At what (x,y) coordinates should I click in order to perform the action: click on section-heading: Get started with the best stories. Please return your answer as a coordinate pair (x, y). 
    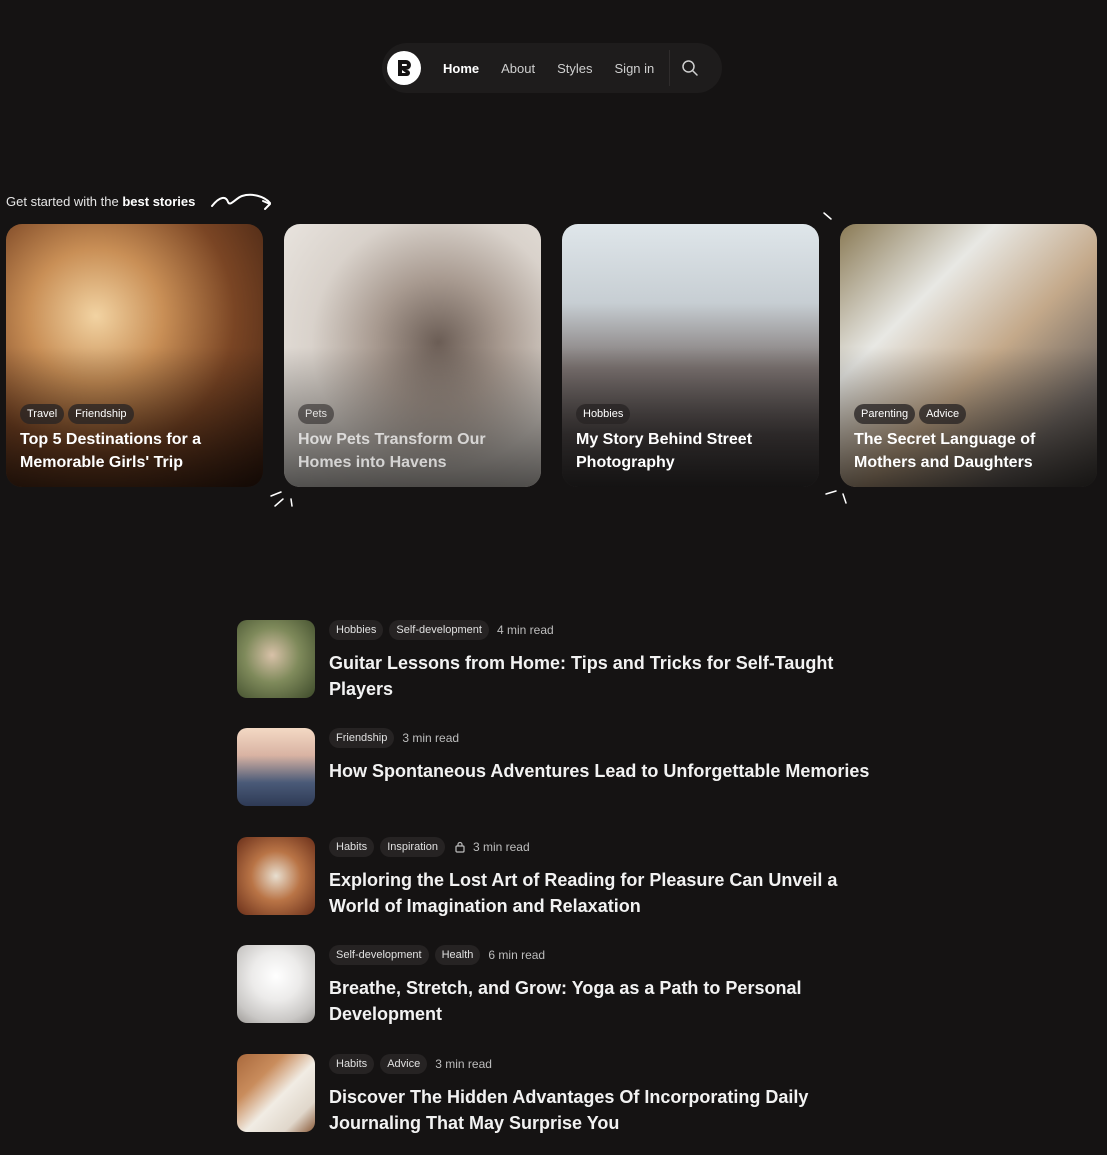
    Looking at the image, I should click on (100, 201).